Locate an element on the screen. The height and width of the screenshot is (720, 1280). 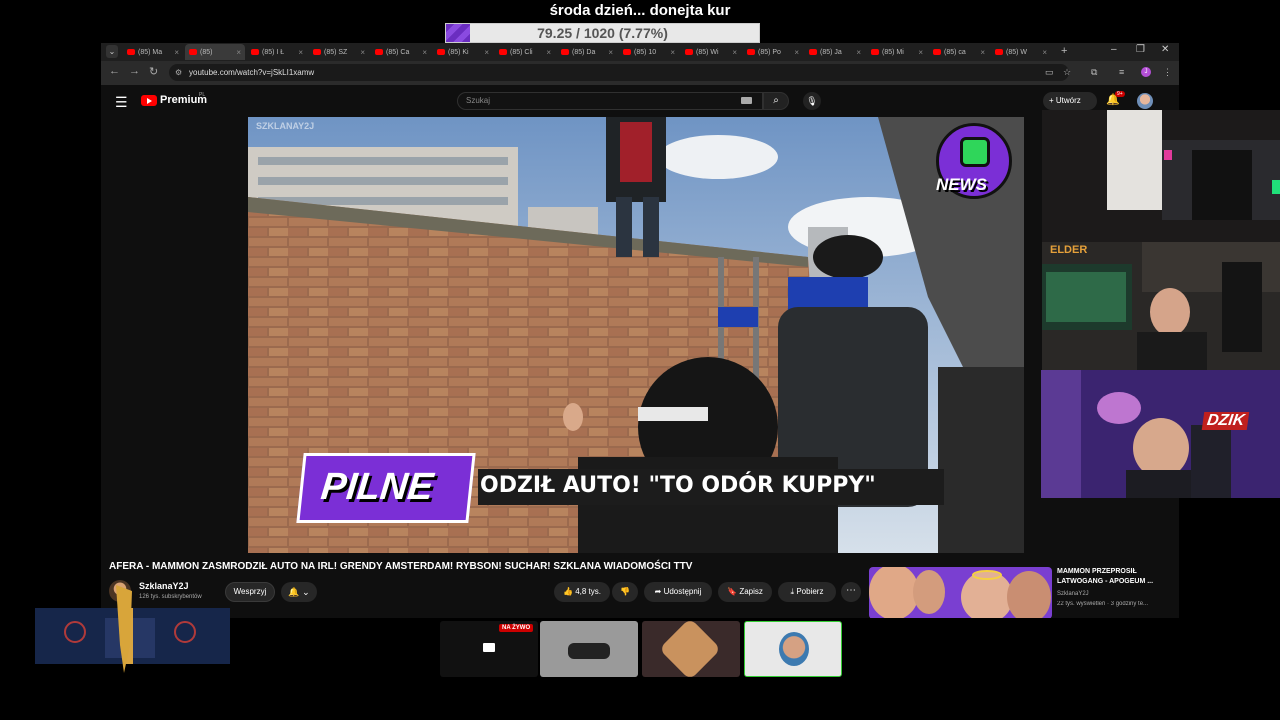
webcam-guest: DZIK is located at coordinates (1160, 434).